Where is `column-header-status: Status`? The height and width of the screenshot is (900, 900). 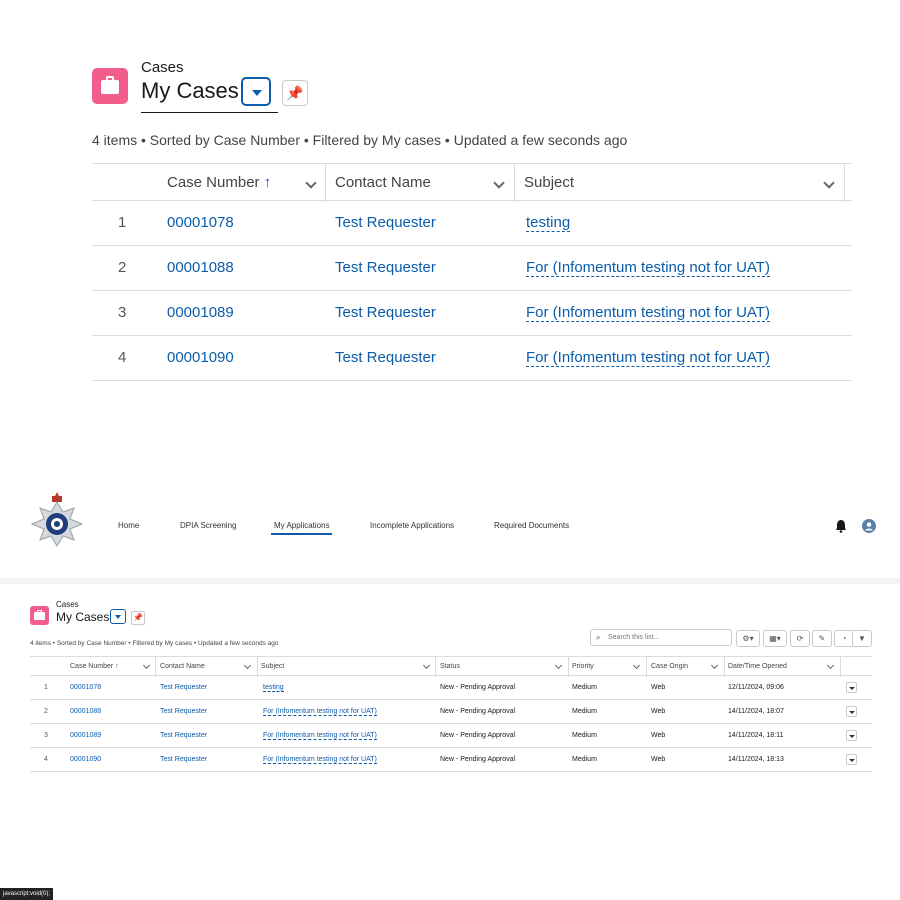 column-header-status: Status is located at coordinates (450, 667).